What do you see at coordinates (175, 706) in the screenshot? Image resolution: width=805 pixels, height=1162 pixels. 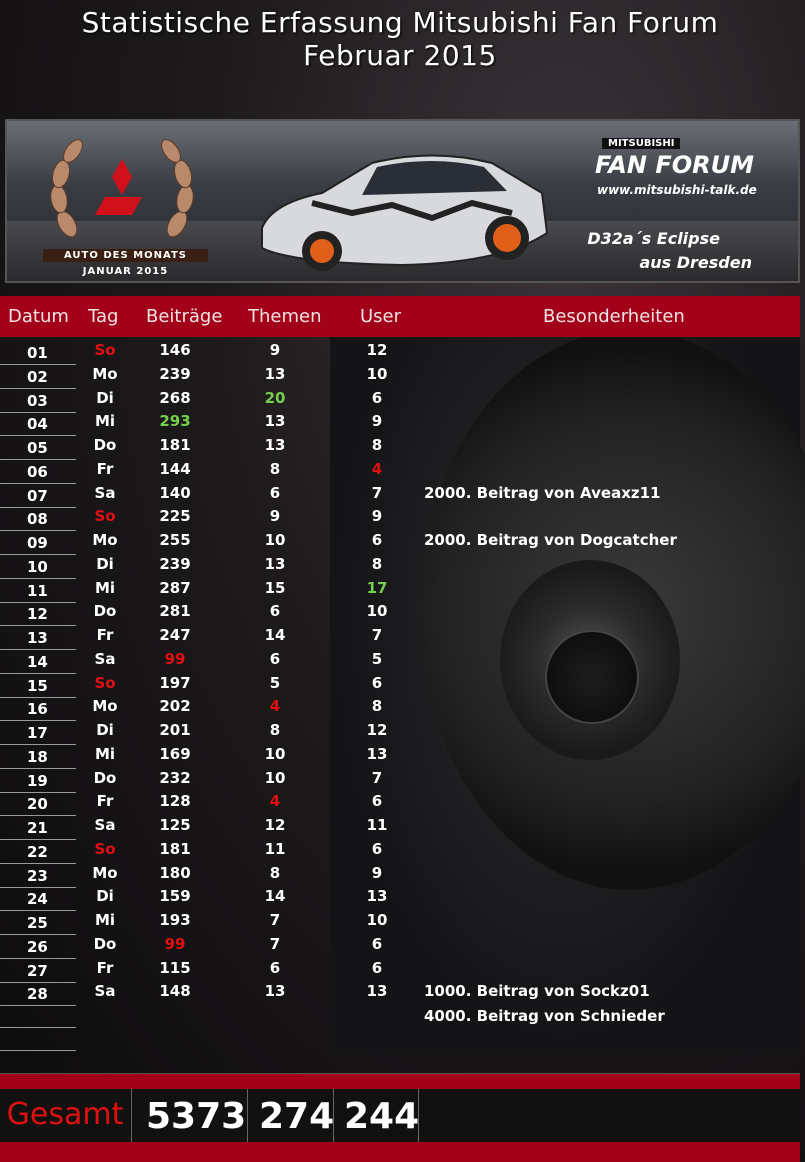 I see `cell-beitraege: 202` at bounding box center [175, 706].